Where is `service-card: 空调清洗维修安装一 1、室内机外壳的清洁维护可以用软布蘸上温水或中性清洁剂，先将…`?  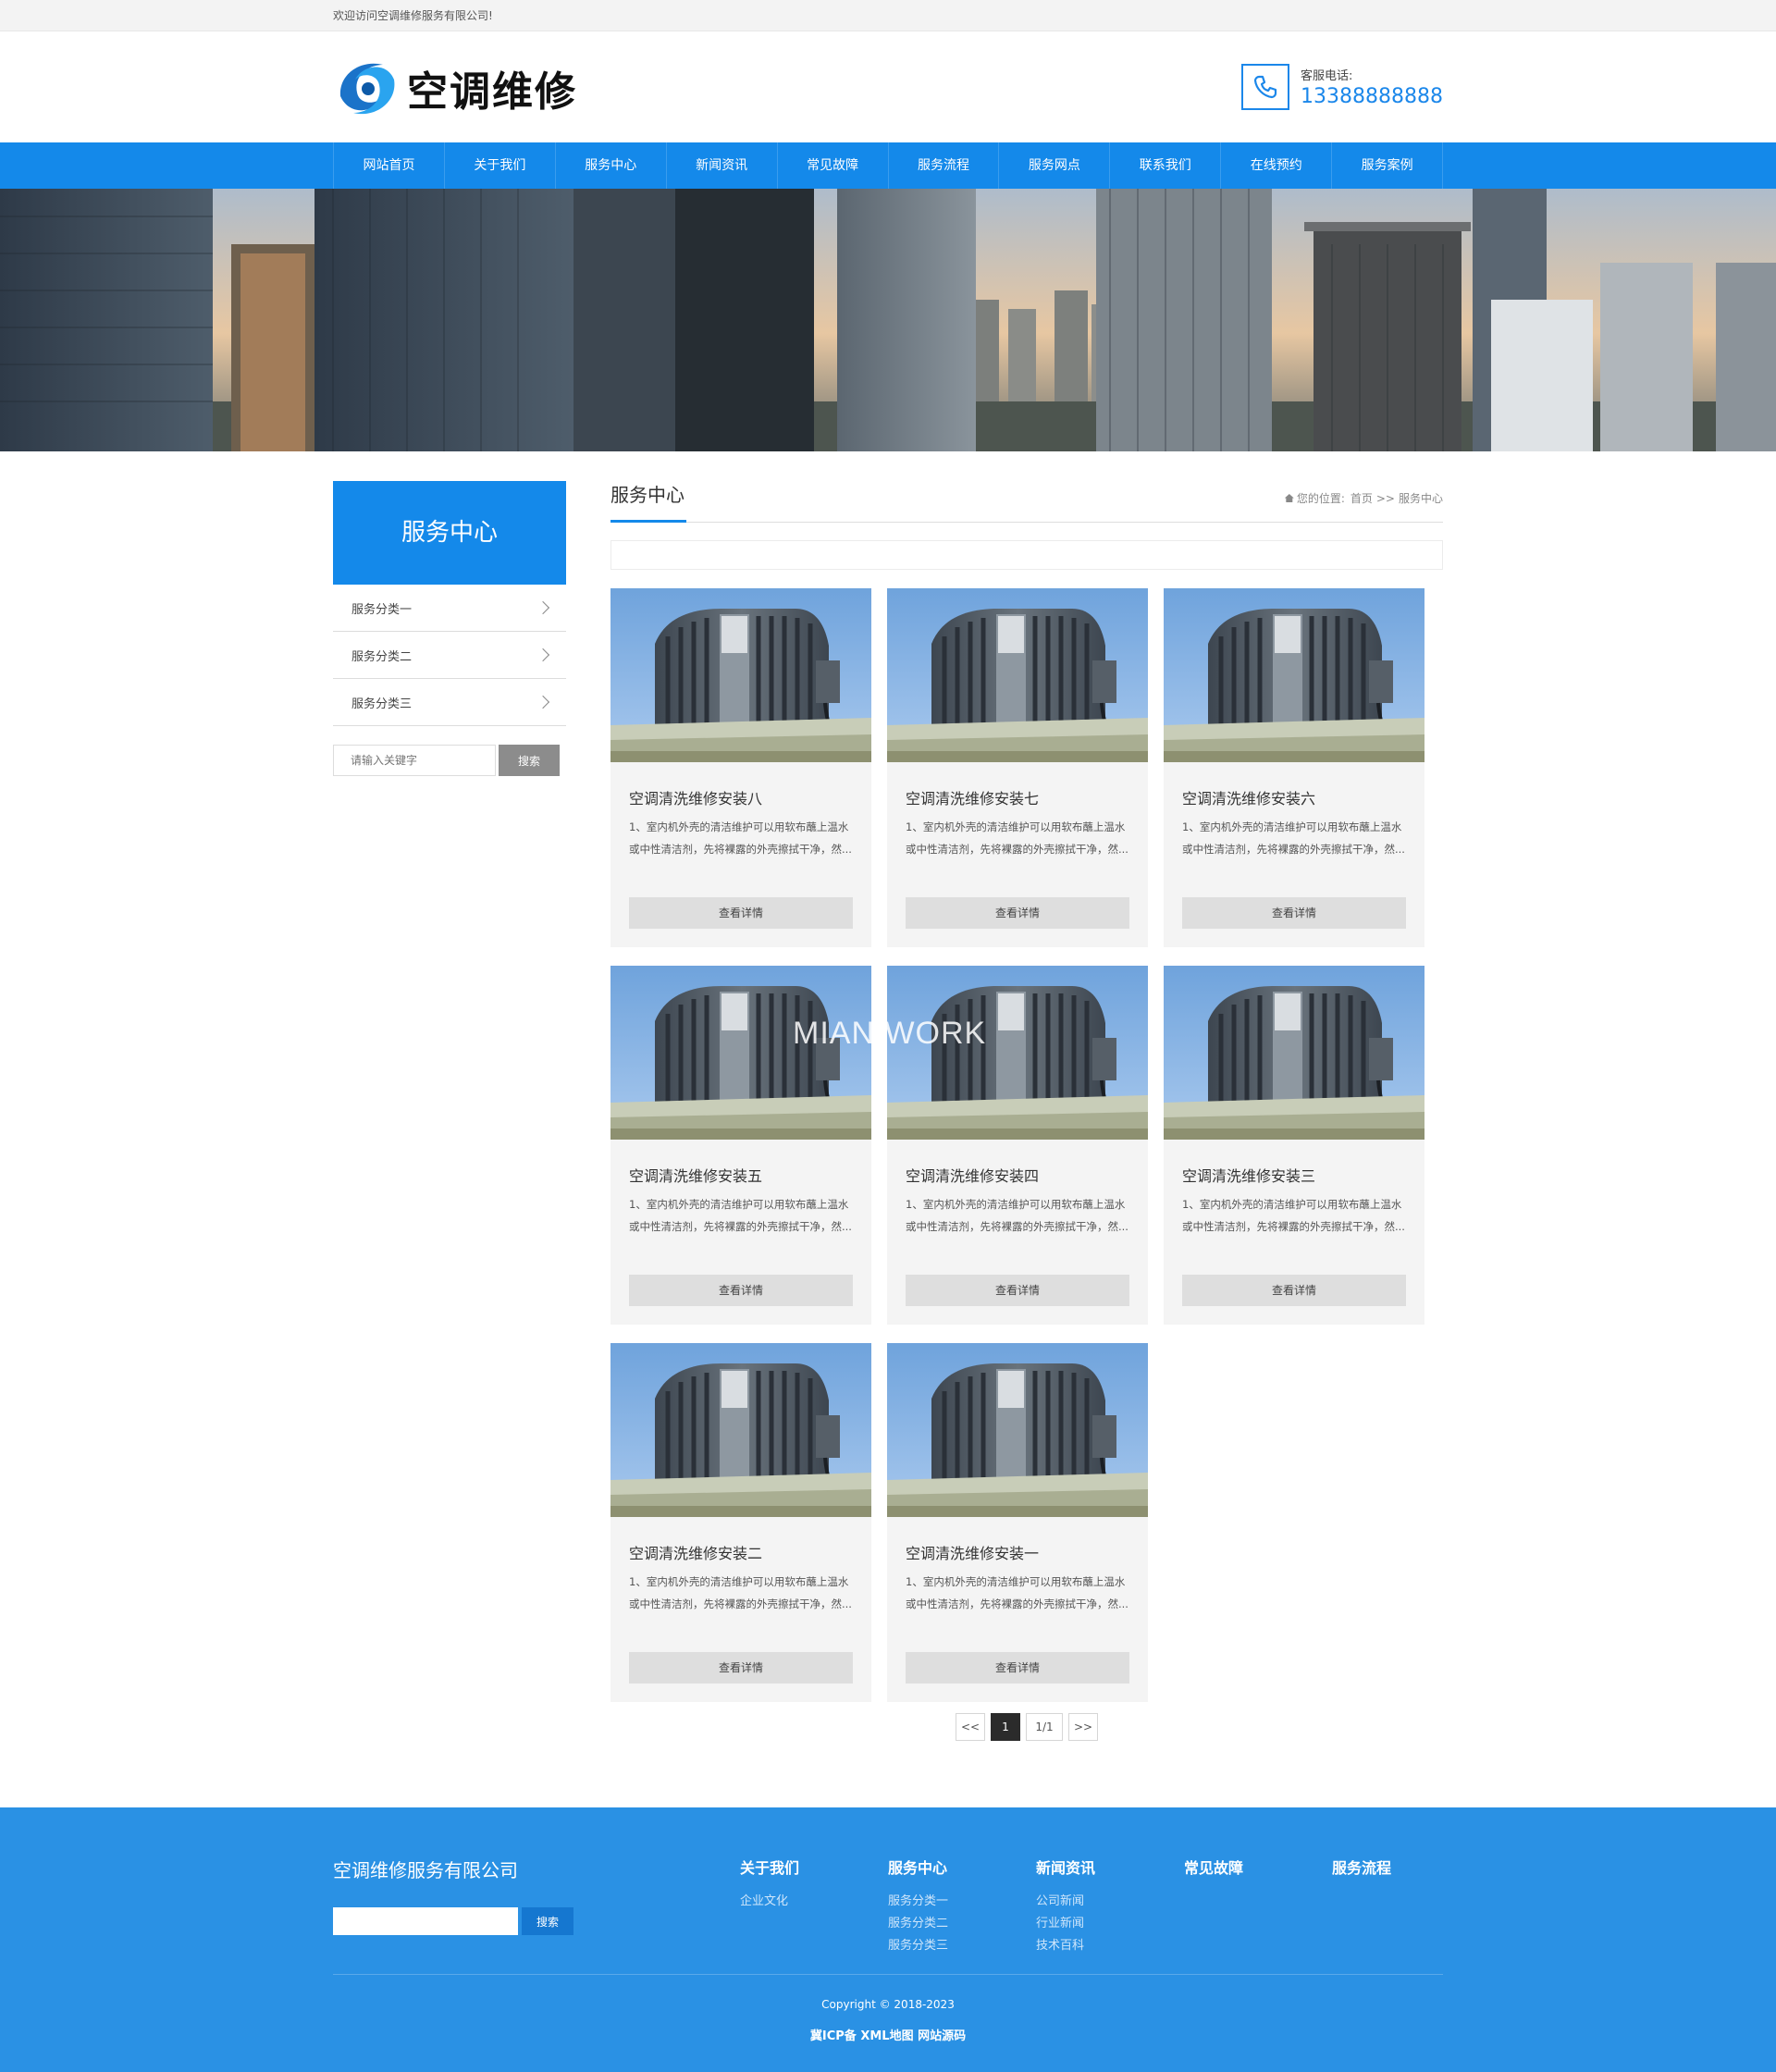
service-card: 空调清洗维修安装一 1、室内机外壳的清洁维护可以用软布蘸上温水或中性清洁剂，先将… is located at coordinates (1017, 1523).